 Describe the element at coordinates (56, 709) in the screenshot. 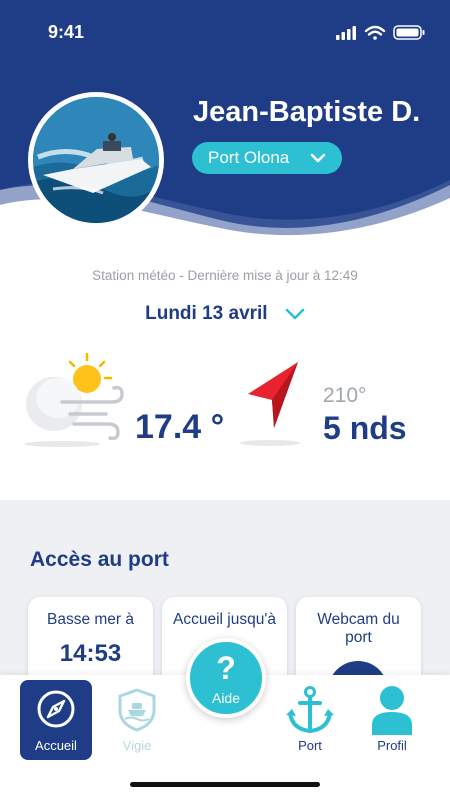

I see `compass-icon` at that location.